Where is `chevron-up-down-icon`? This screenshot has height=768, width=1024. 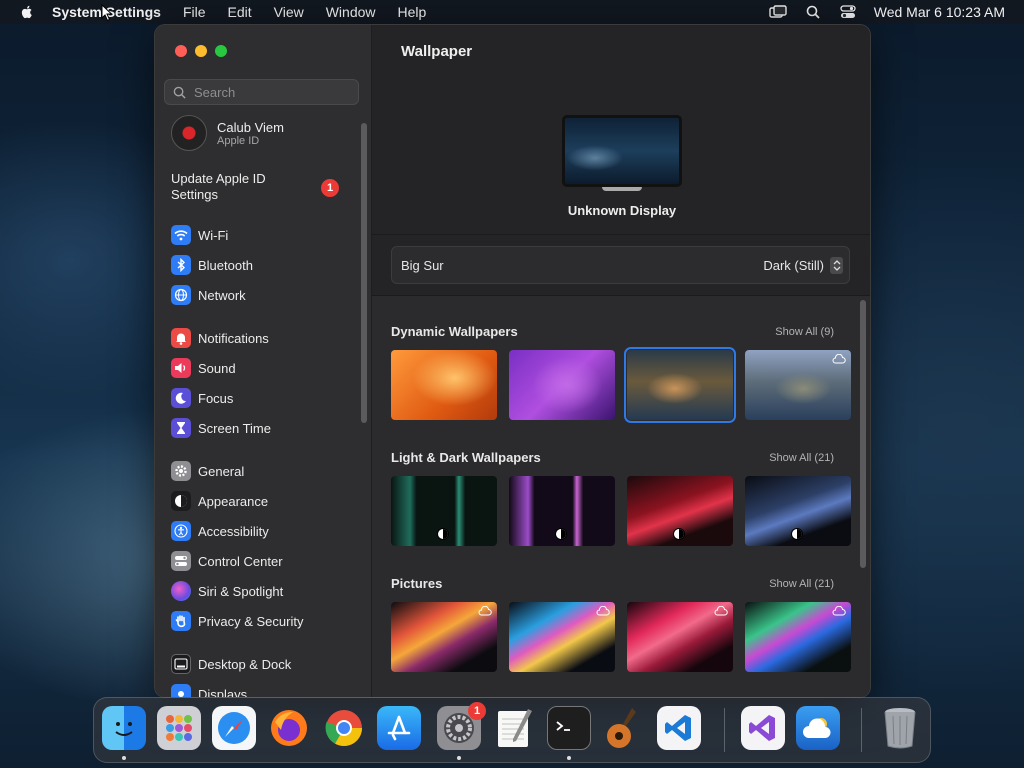 chevron-up-down-icon is located at coordinates (836, 265).